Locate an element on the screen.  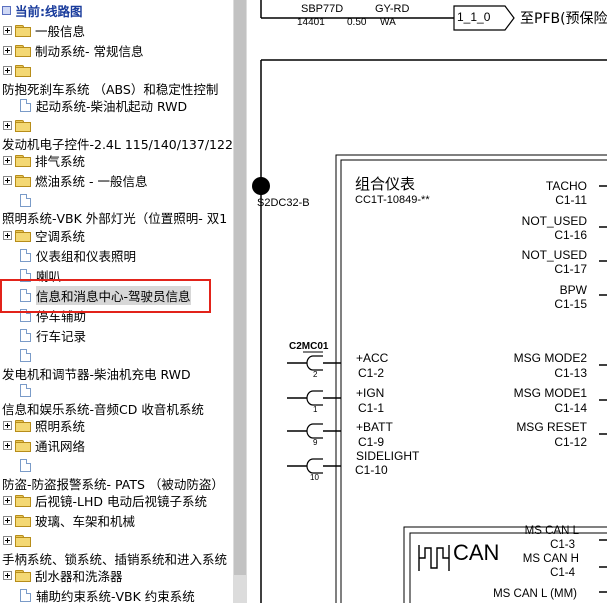
module-part-number: CC1T-10849-** is located at coordinates (392, 200).